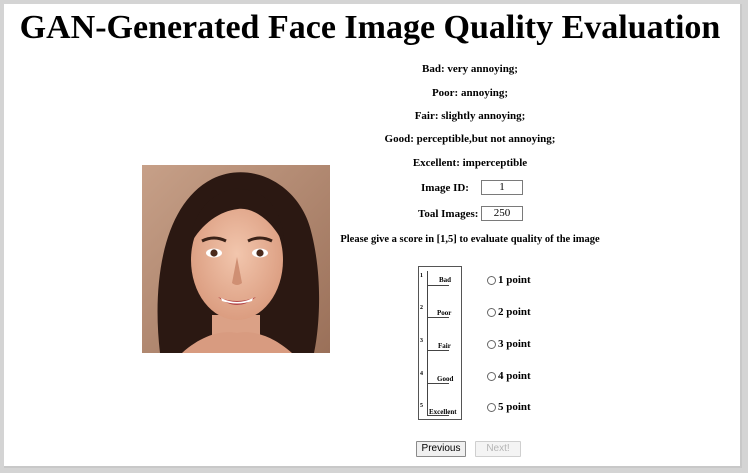  I want to click on scale-tick-3: 3, so click(421, 341).